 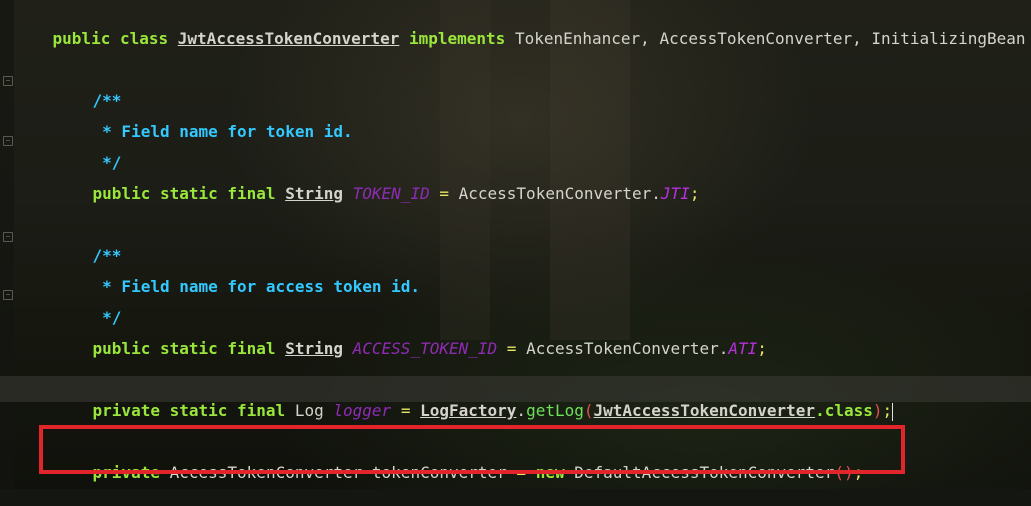 I want to click on code-line-doc-text: * Field name for access token id., so click(x=237, y=275).